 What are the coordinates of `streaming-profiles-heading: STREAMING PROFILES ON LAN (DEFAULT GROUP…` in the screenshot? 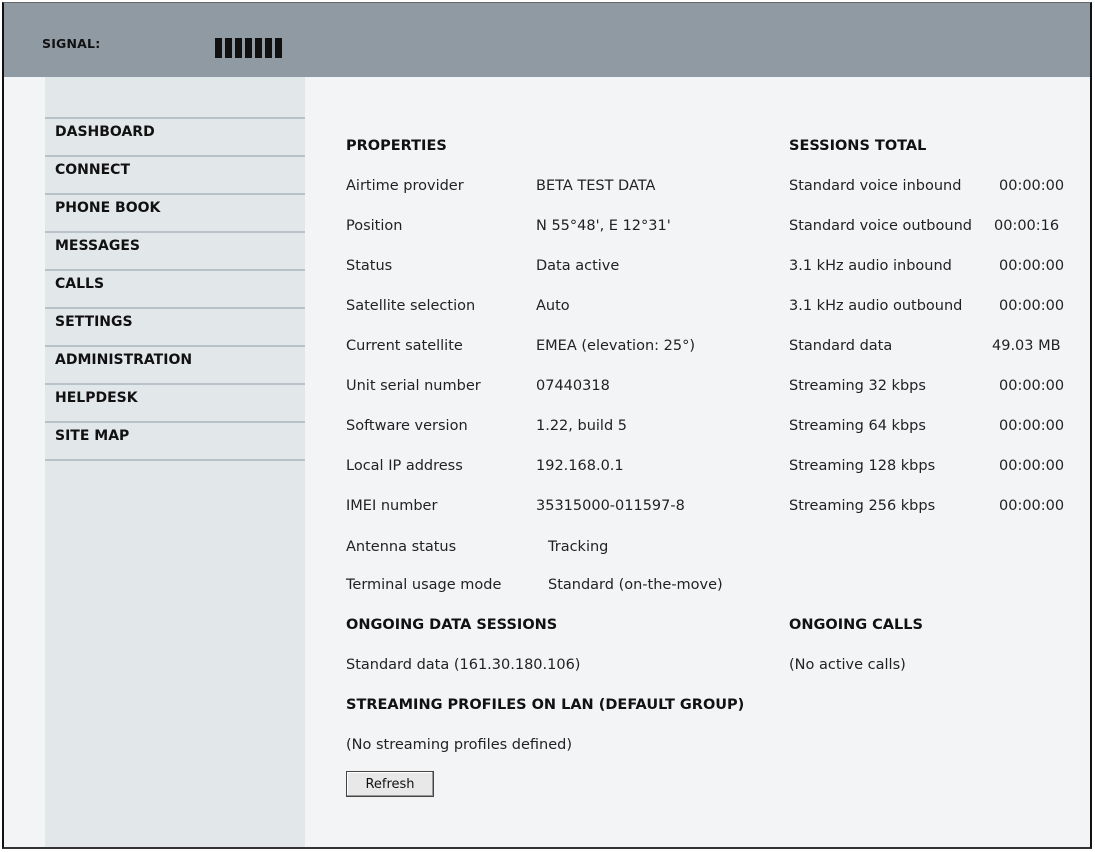 It's located at (545, 705).